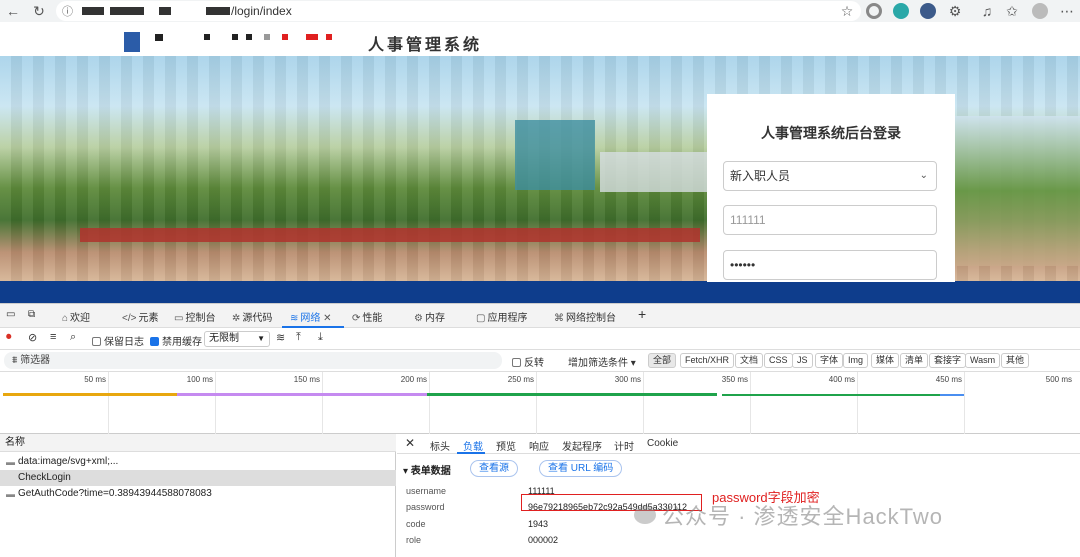 The width and height of the screenshot is (1080, 557). Describe the element at coordinates (662, 360) in the screenshot. I see `filter-chip-all: 全部` at that location.